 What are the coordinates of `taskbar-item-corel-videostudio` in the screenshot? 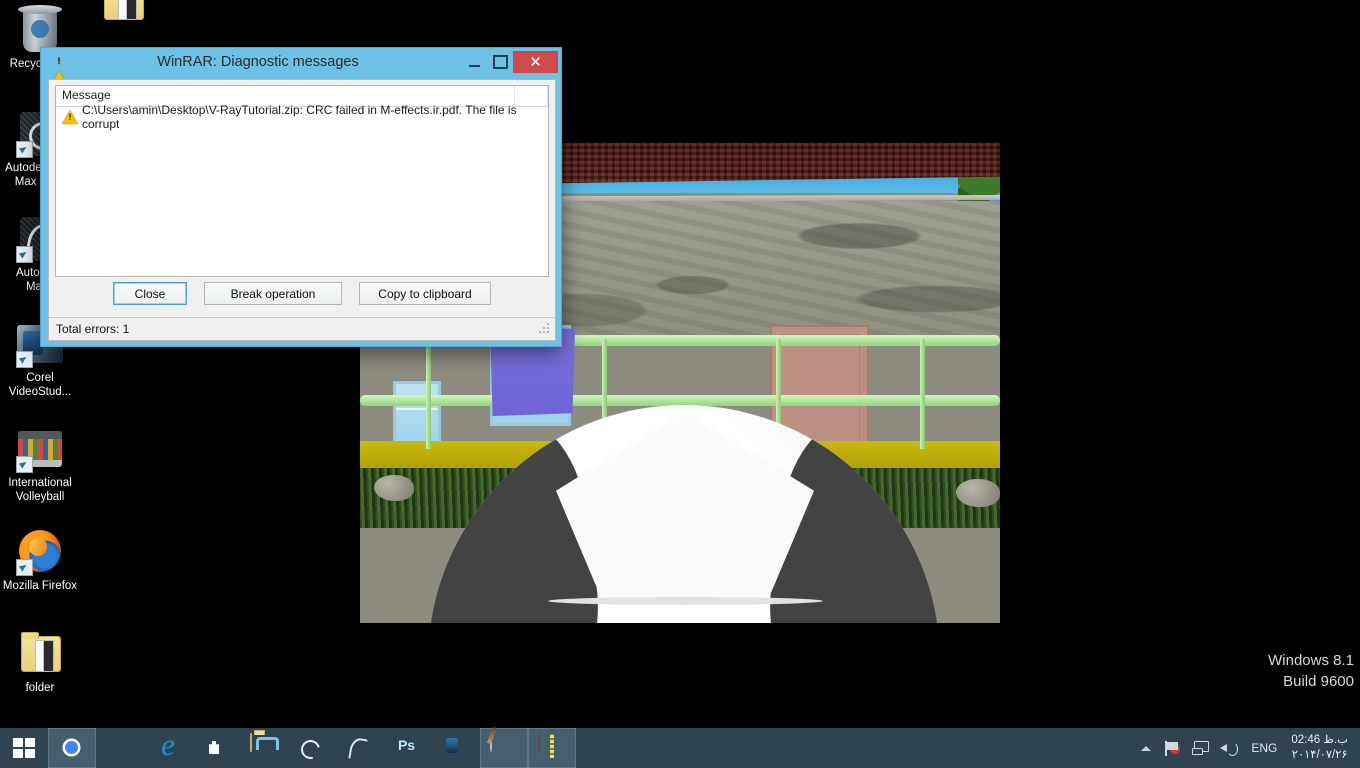 It's located at (456, 748).